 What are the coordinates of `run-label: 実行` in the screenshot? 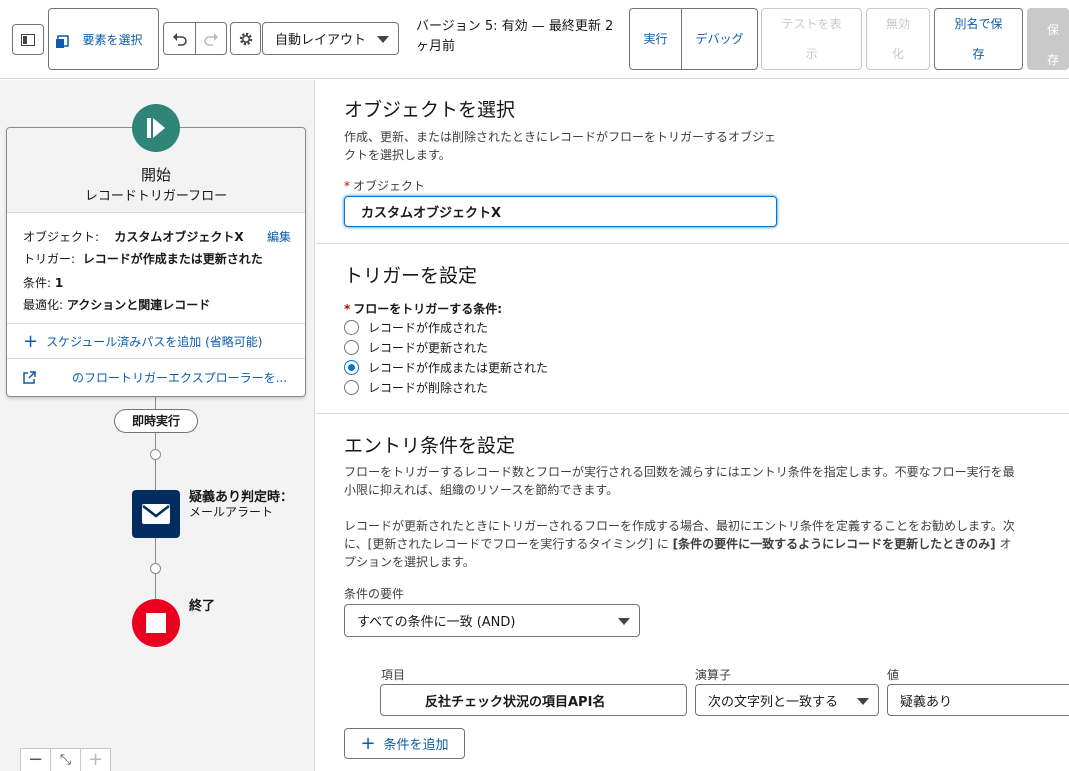 It's located at (655, 39).